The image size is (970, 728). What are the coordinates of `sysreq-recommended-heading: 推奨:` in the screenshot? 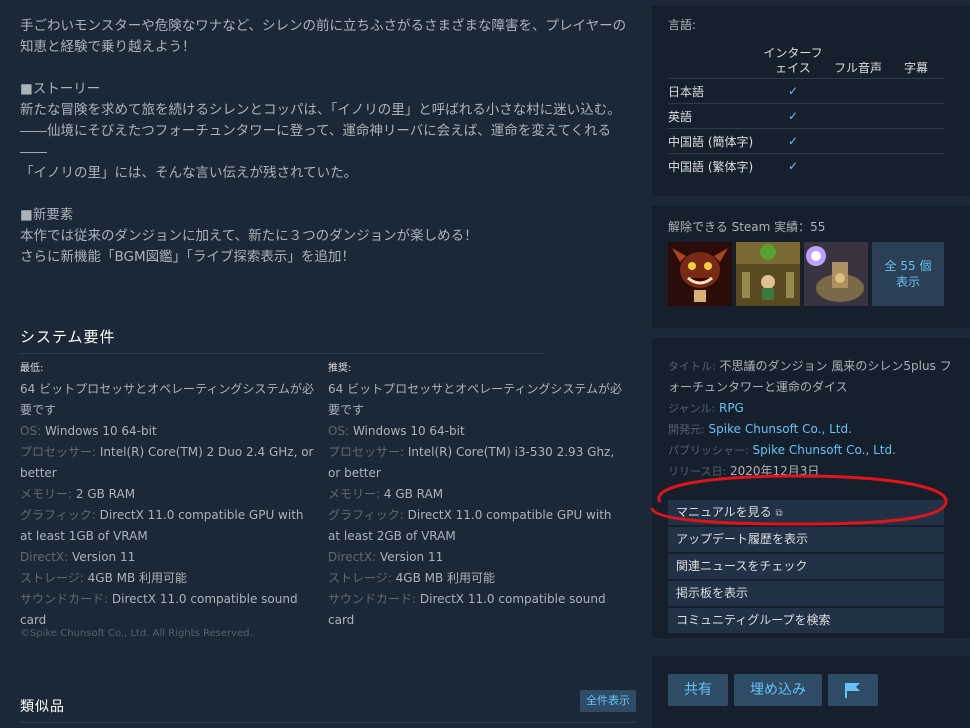 It's located at (340, 368).